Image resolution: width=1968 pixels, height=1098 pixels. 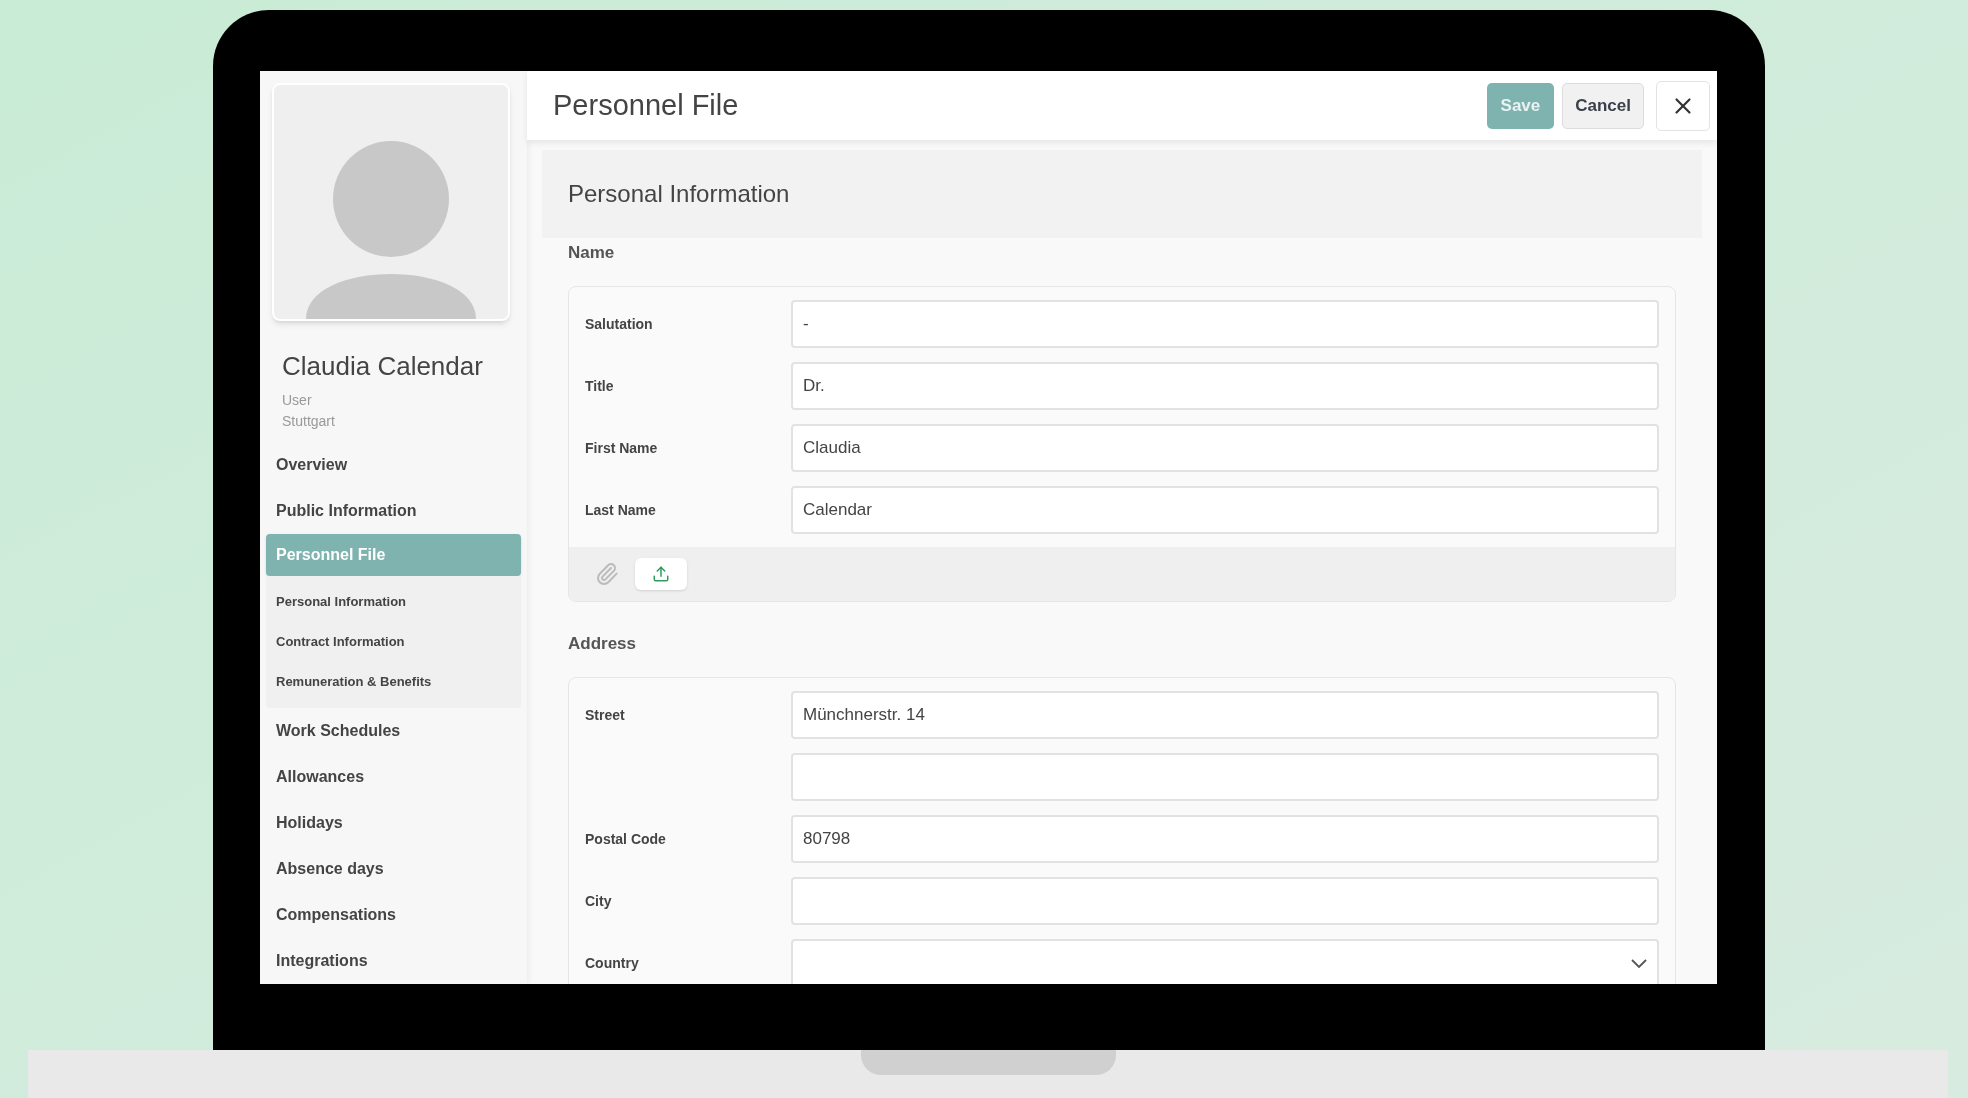 What do you see at coordinates (607, 574) in the screenshot?
I see `paperclip-icon` at bounding box center [607, 574].